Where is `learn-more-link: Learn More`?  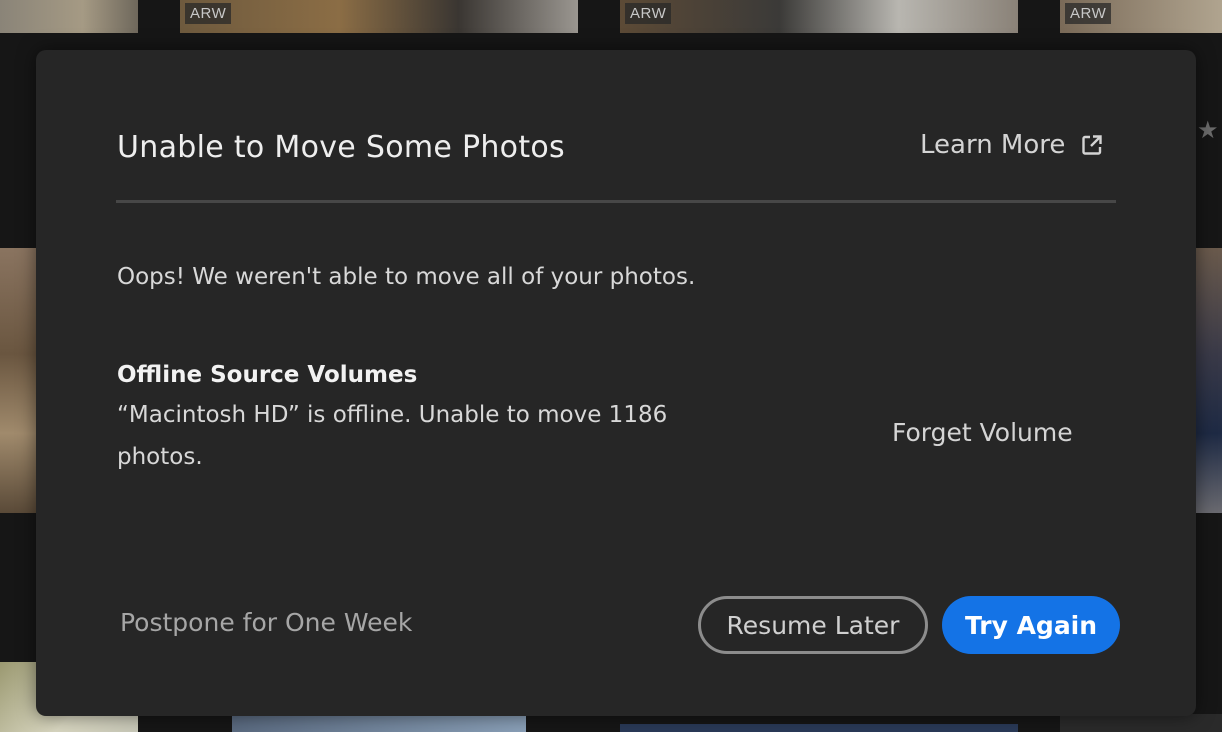 learn-more-link: Learn More is located at coordinates (1011, 145).